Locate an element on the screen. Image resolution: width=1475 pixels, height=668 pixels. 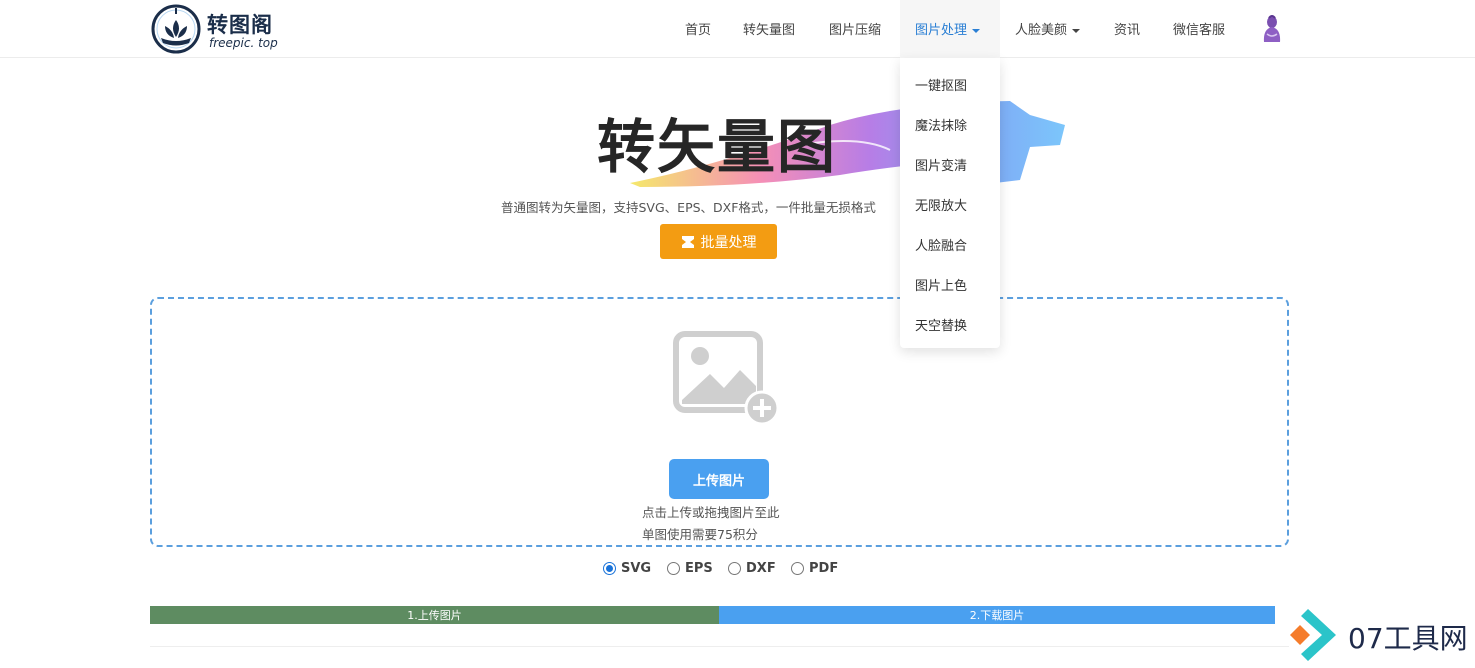
radio-dxf is located at coordinates (734, 568).